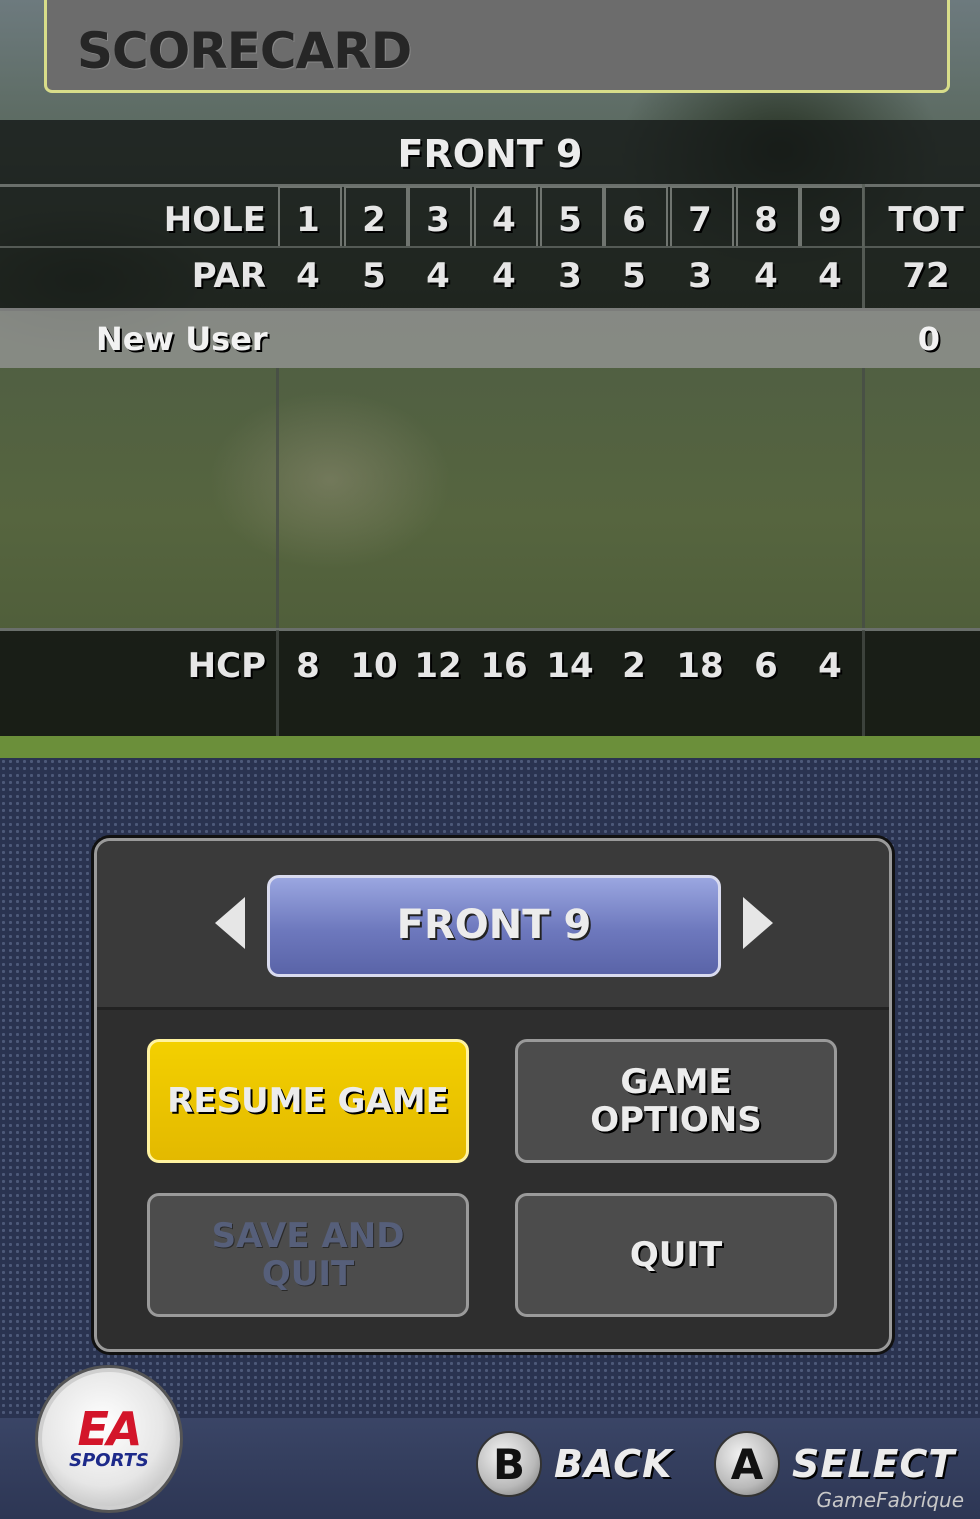 This screenshot has width=980, height=1519. What do you see at coordinates (490, 338) in the screenshot?
I see `player-row: New User 0` at bounding box center [490, 338].